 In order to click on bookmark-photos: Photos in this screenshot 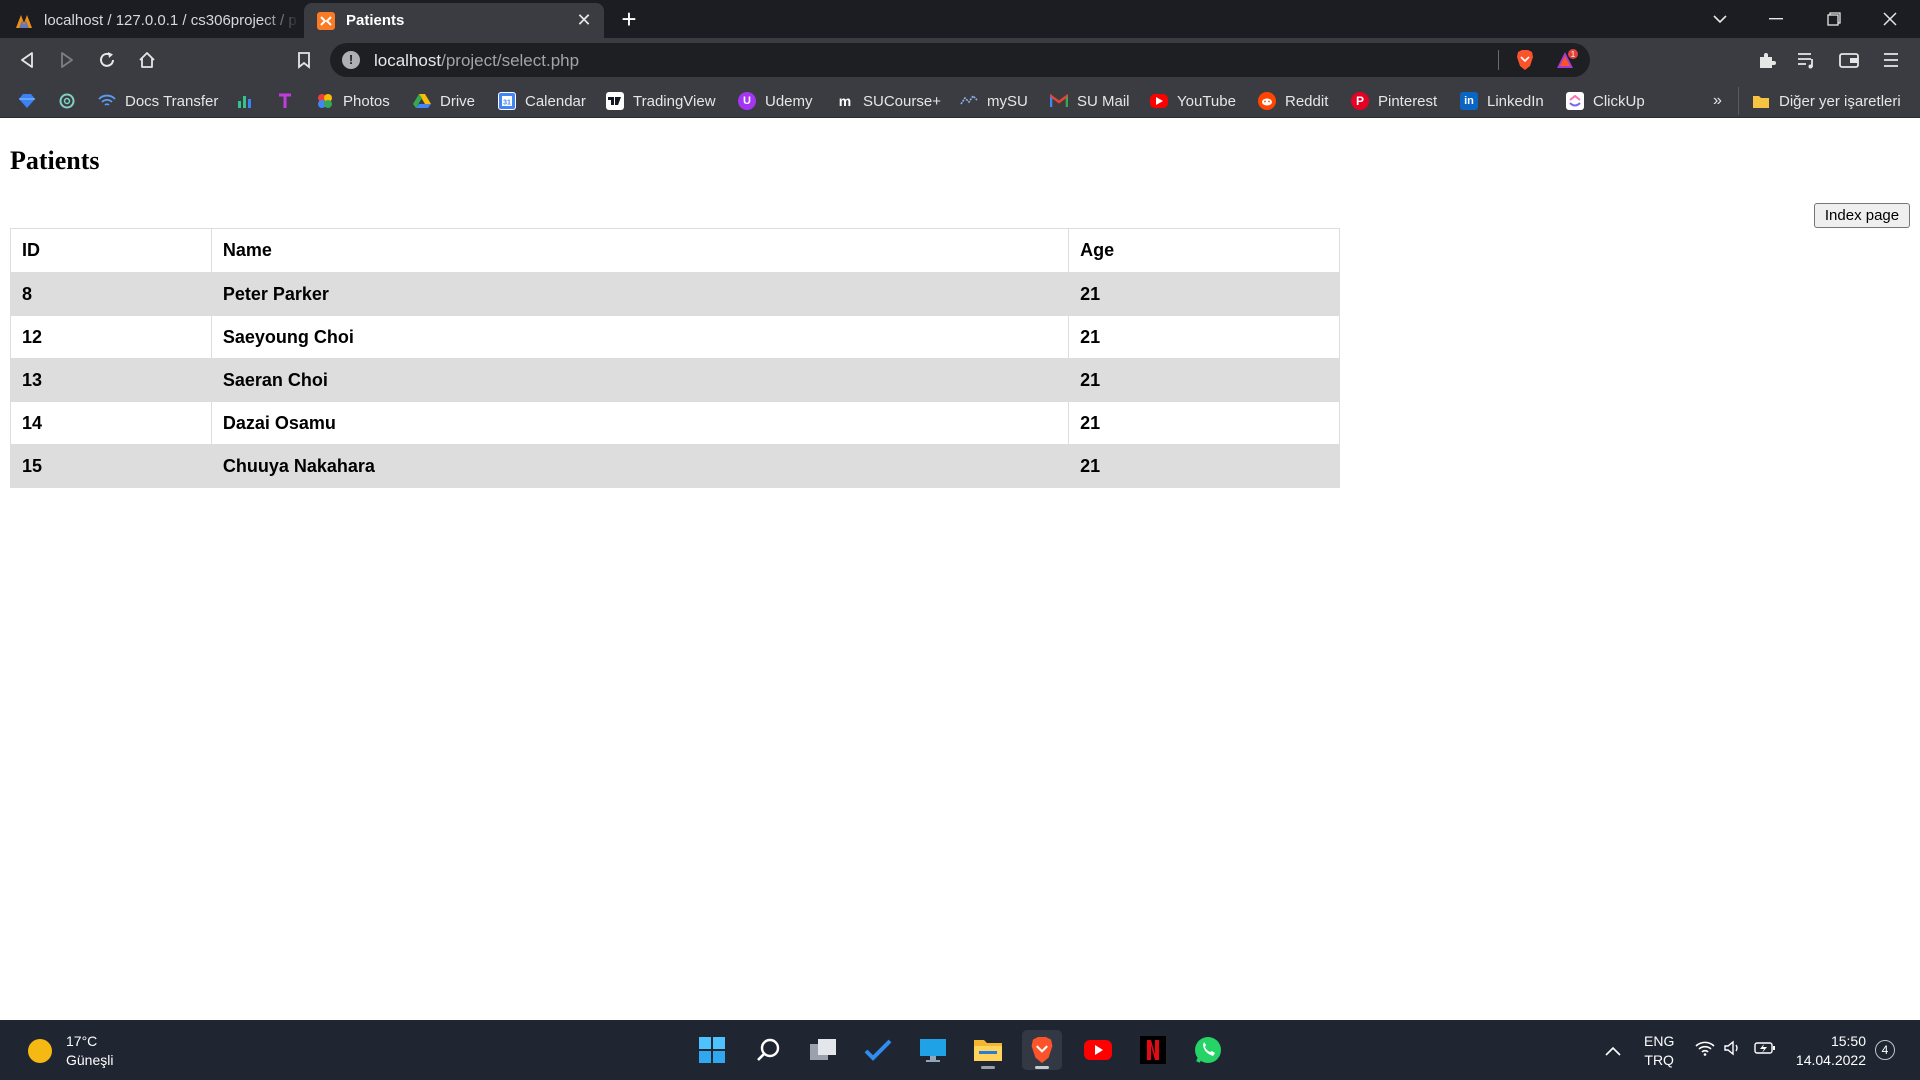, I will do `click(353, 101)`.